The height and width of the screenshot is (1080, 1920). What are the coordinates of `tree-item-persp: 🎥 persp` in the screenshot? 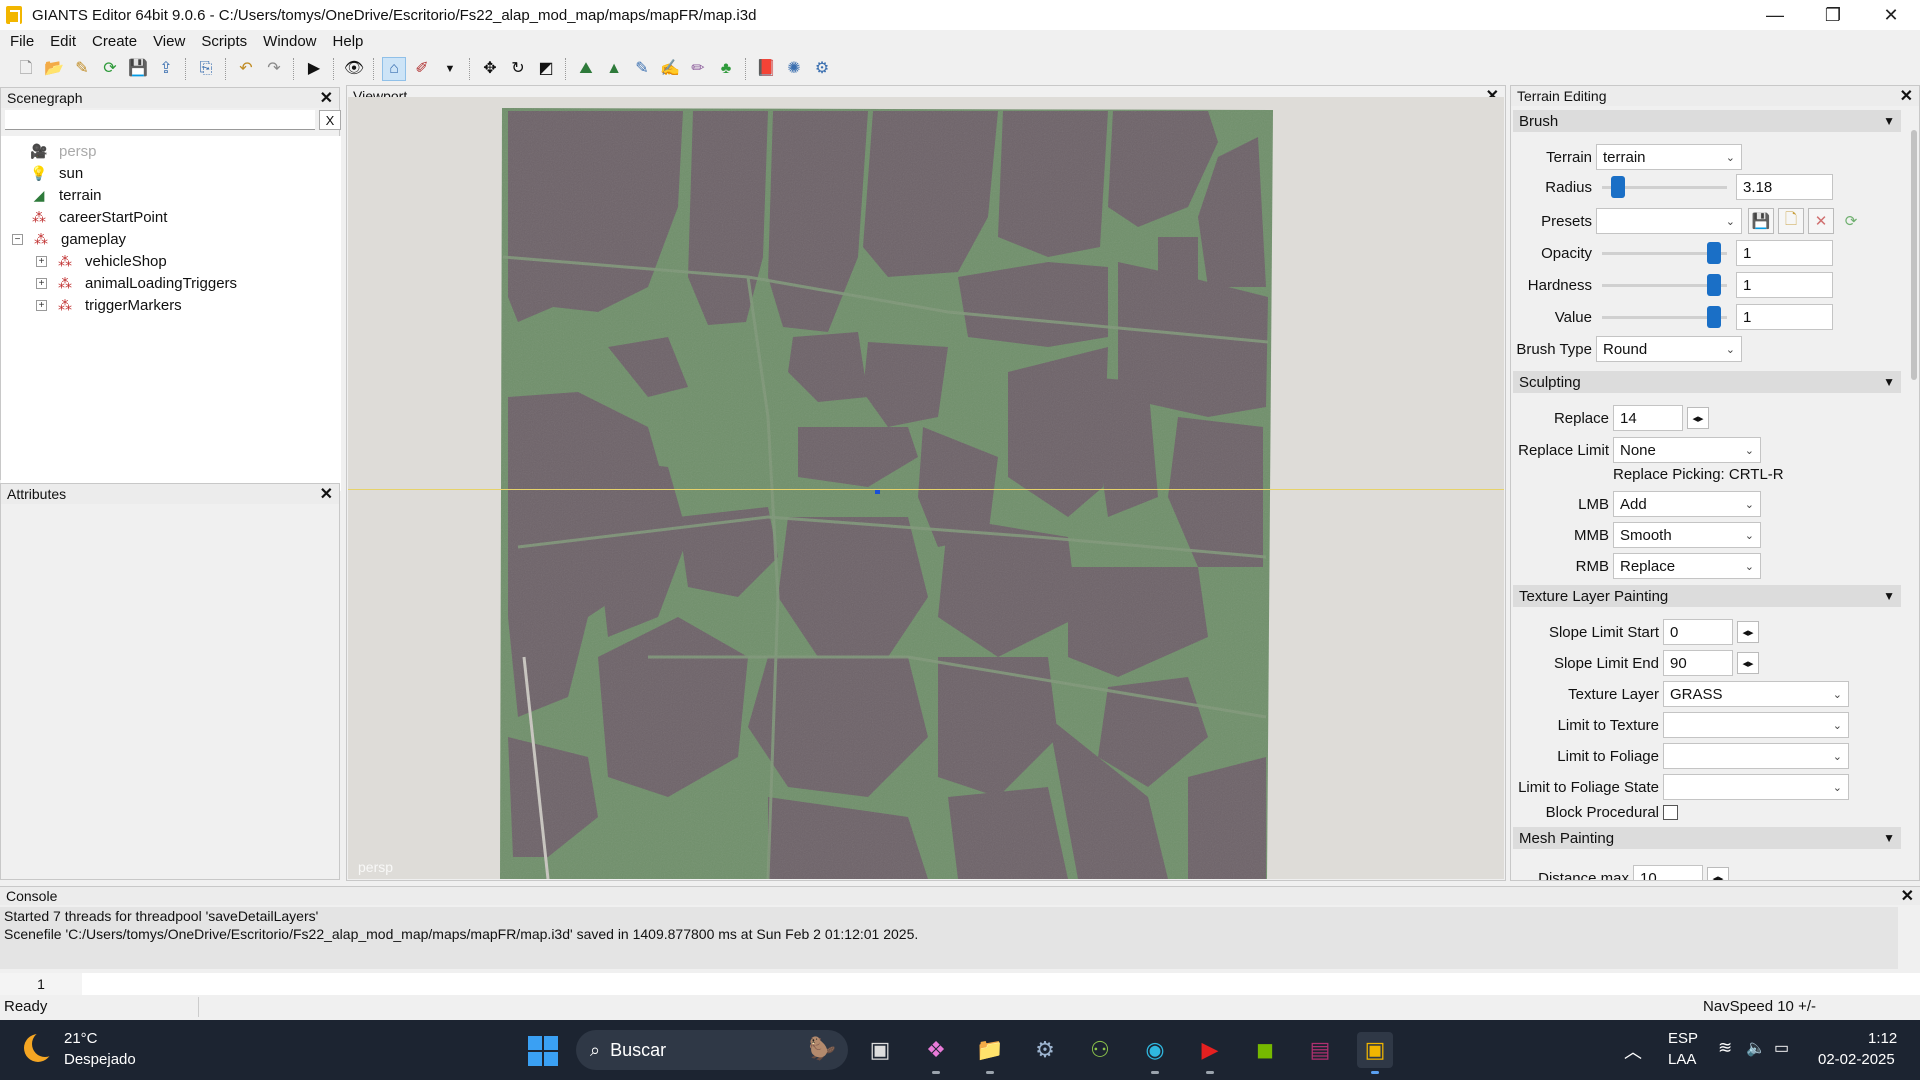 It's located at (62, 151).